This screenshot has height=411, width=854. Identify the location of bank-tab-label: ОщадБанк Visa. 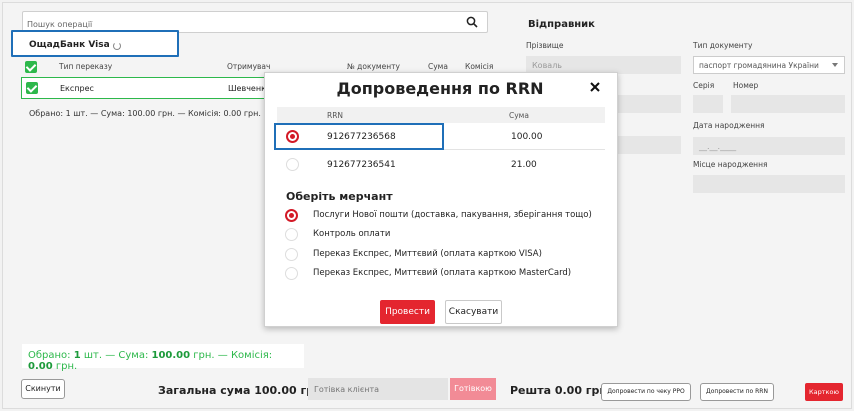
(69, 45).